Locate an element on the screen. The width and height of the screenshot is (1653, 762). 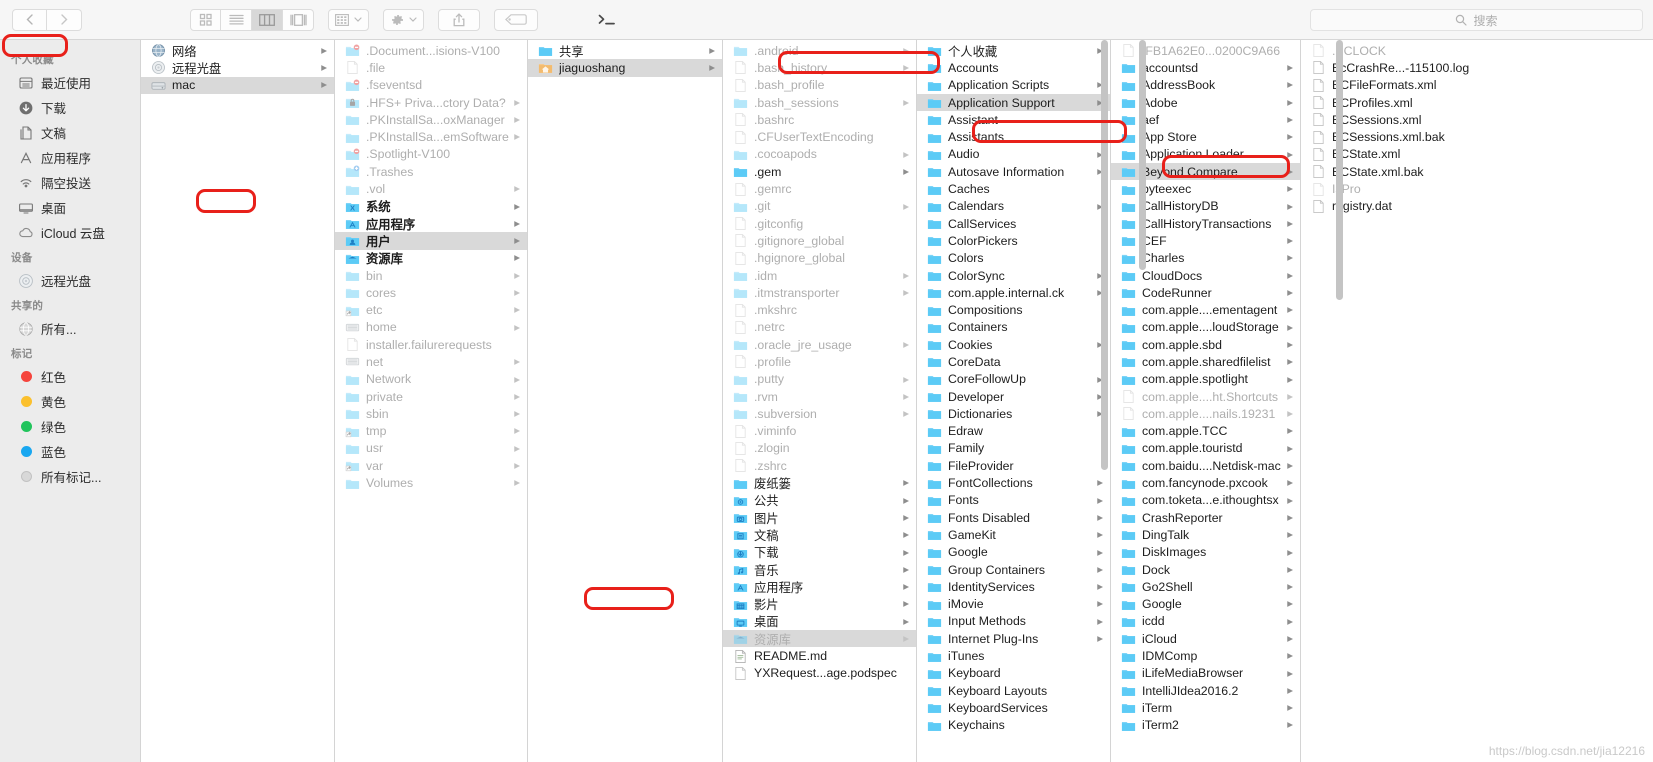
file-row: BcCrashRe...-115100.log is located at coordinates (1477, 67).